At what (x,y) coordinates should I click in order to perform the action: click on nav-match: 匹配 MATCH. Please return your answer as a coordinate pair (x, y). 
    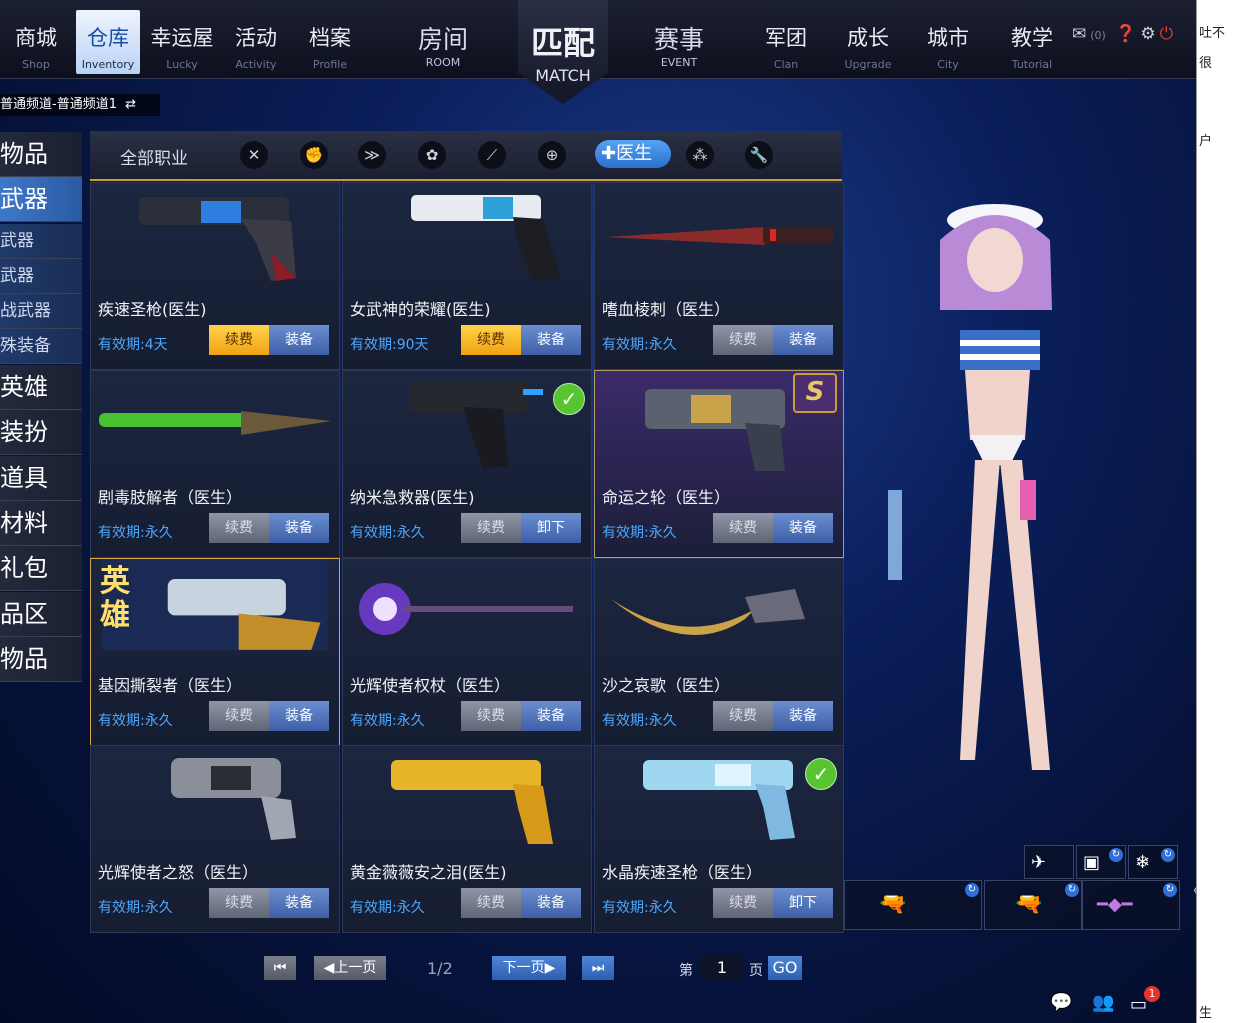
    Looking at the image, I should click on (563, 52).